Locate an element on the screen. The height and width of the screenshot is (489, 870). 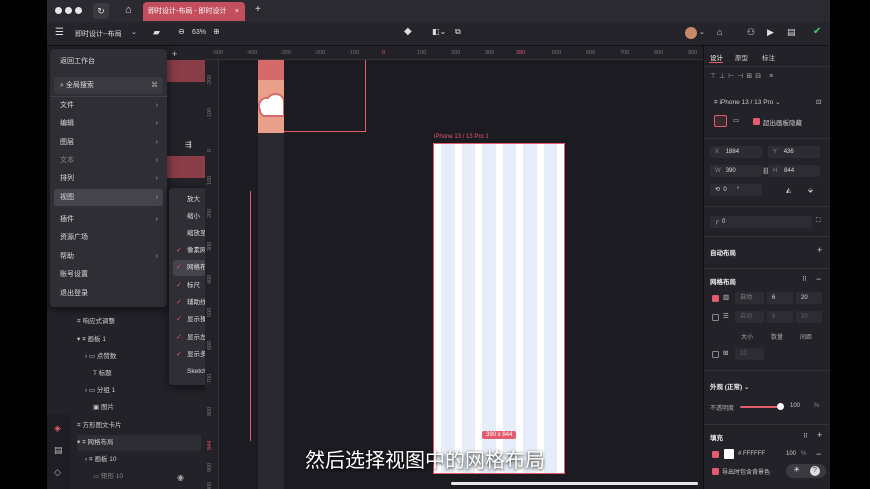
remove-grid-button: − is located at coordinates (818, 279).